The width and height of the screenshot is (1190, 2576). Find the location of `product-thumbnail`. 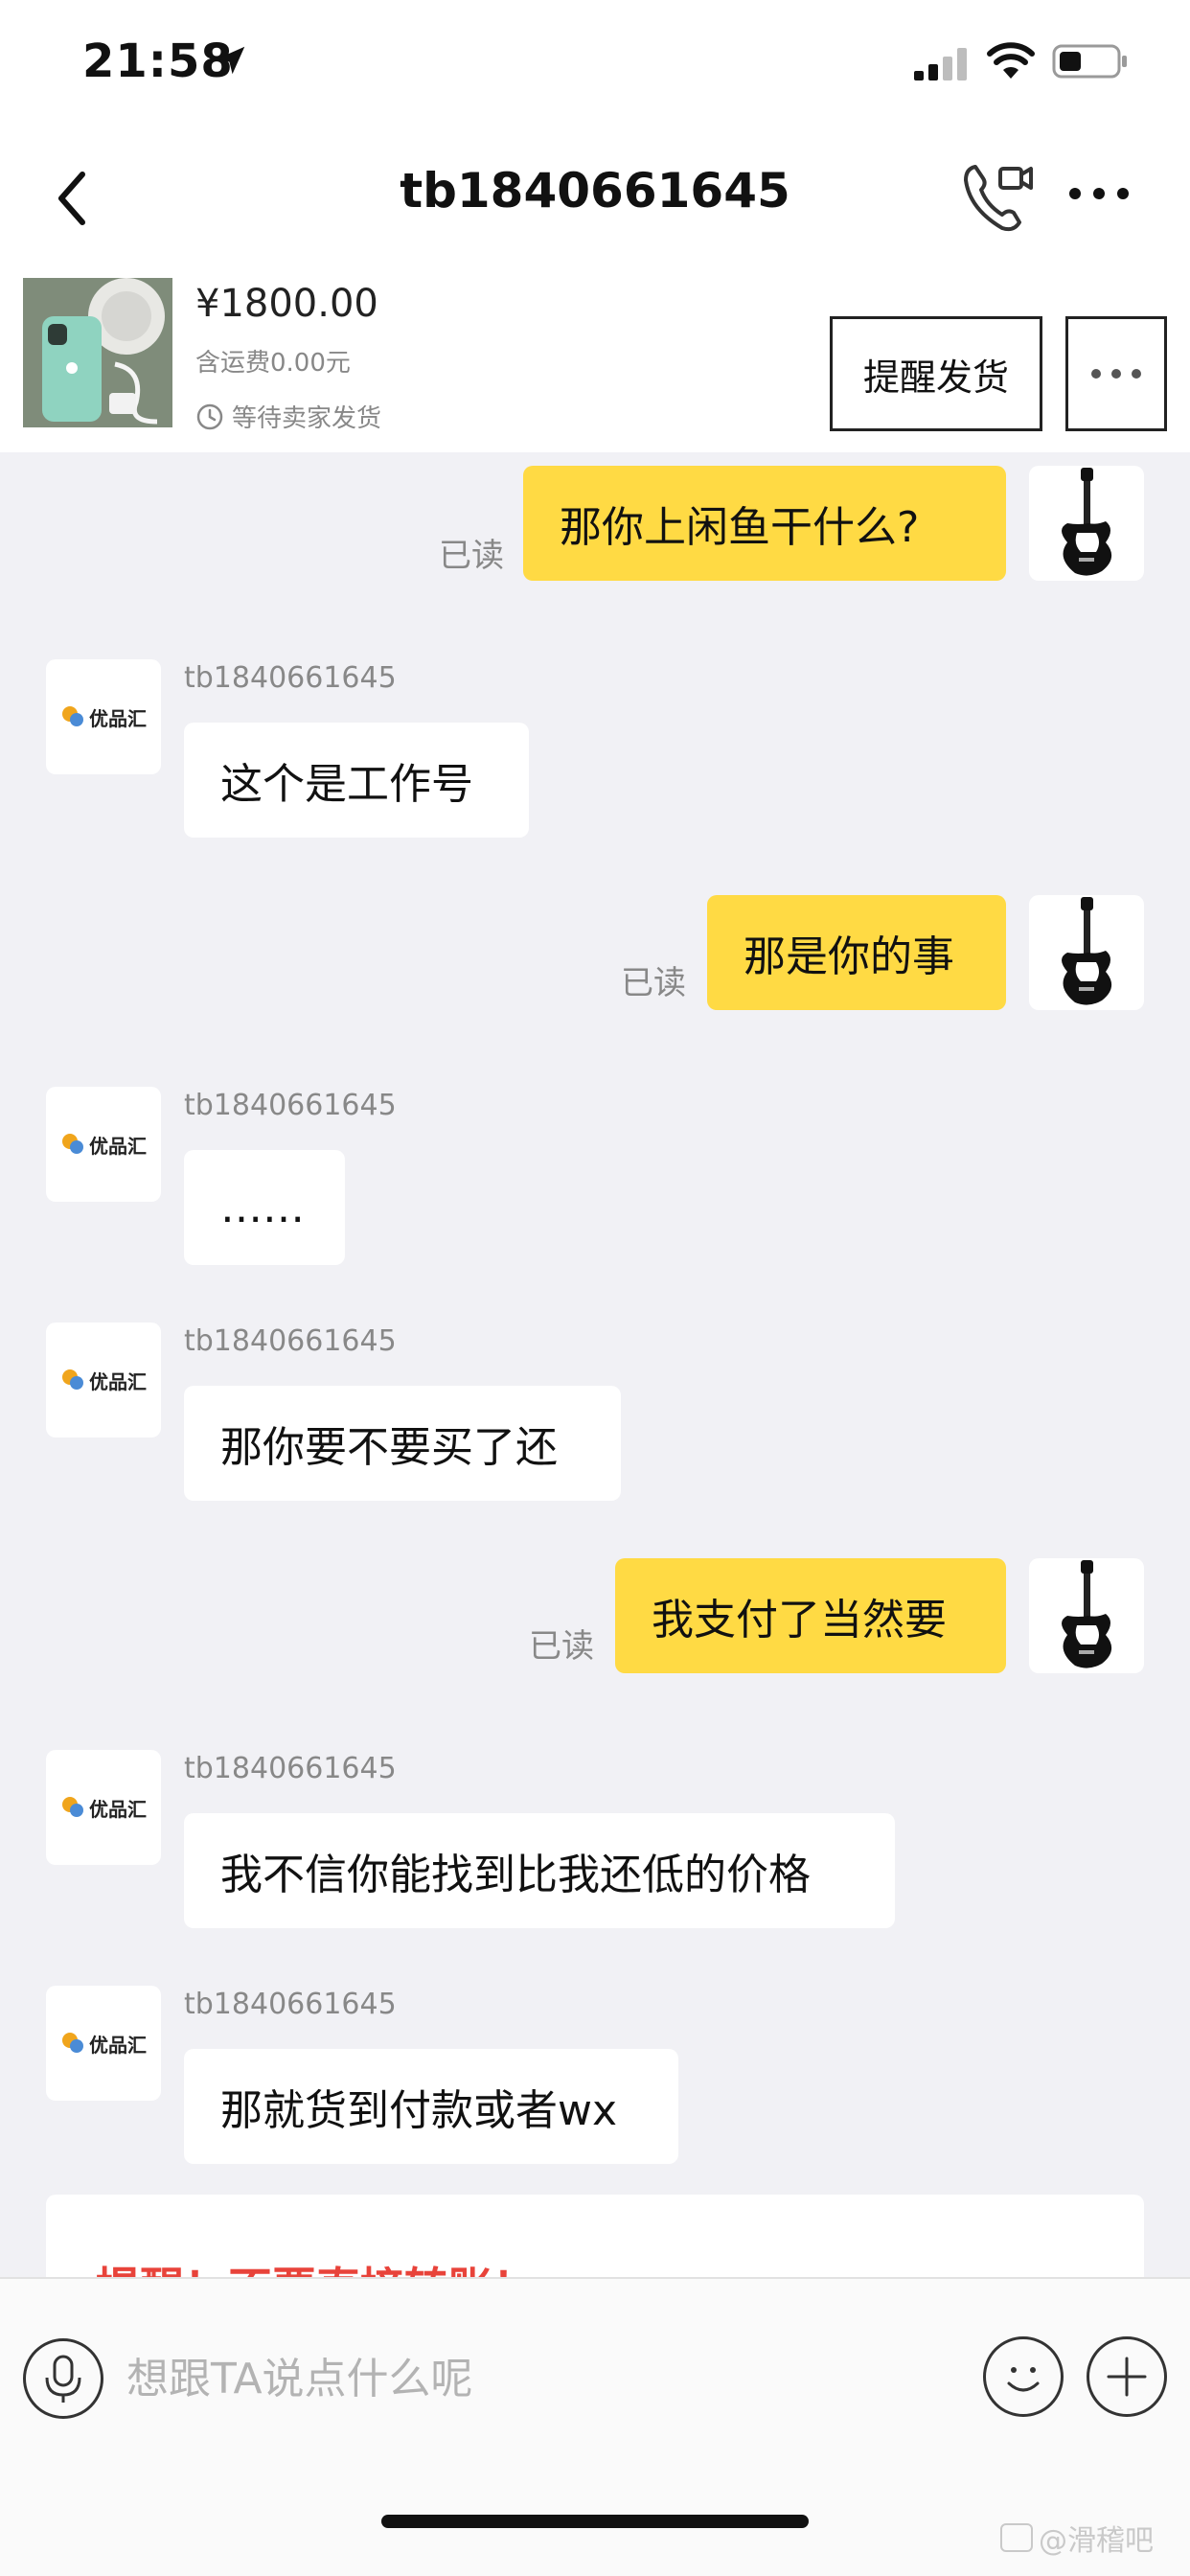

product-thumbnail is located at coordinates (97, 352).